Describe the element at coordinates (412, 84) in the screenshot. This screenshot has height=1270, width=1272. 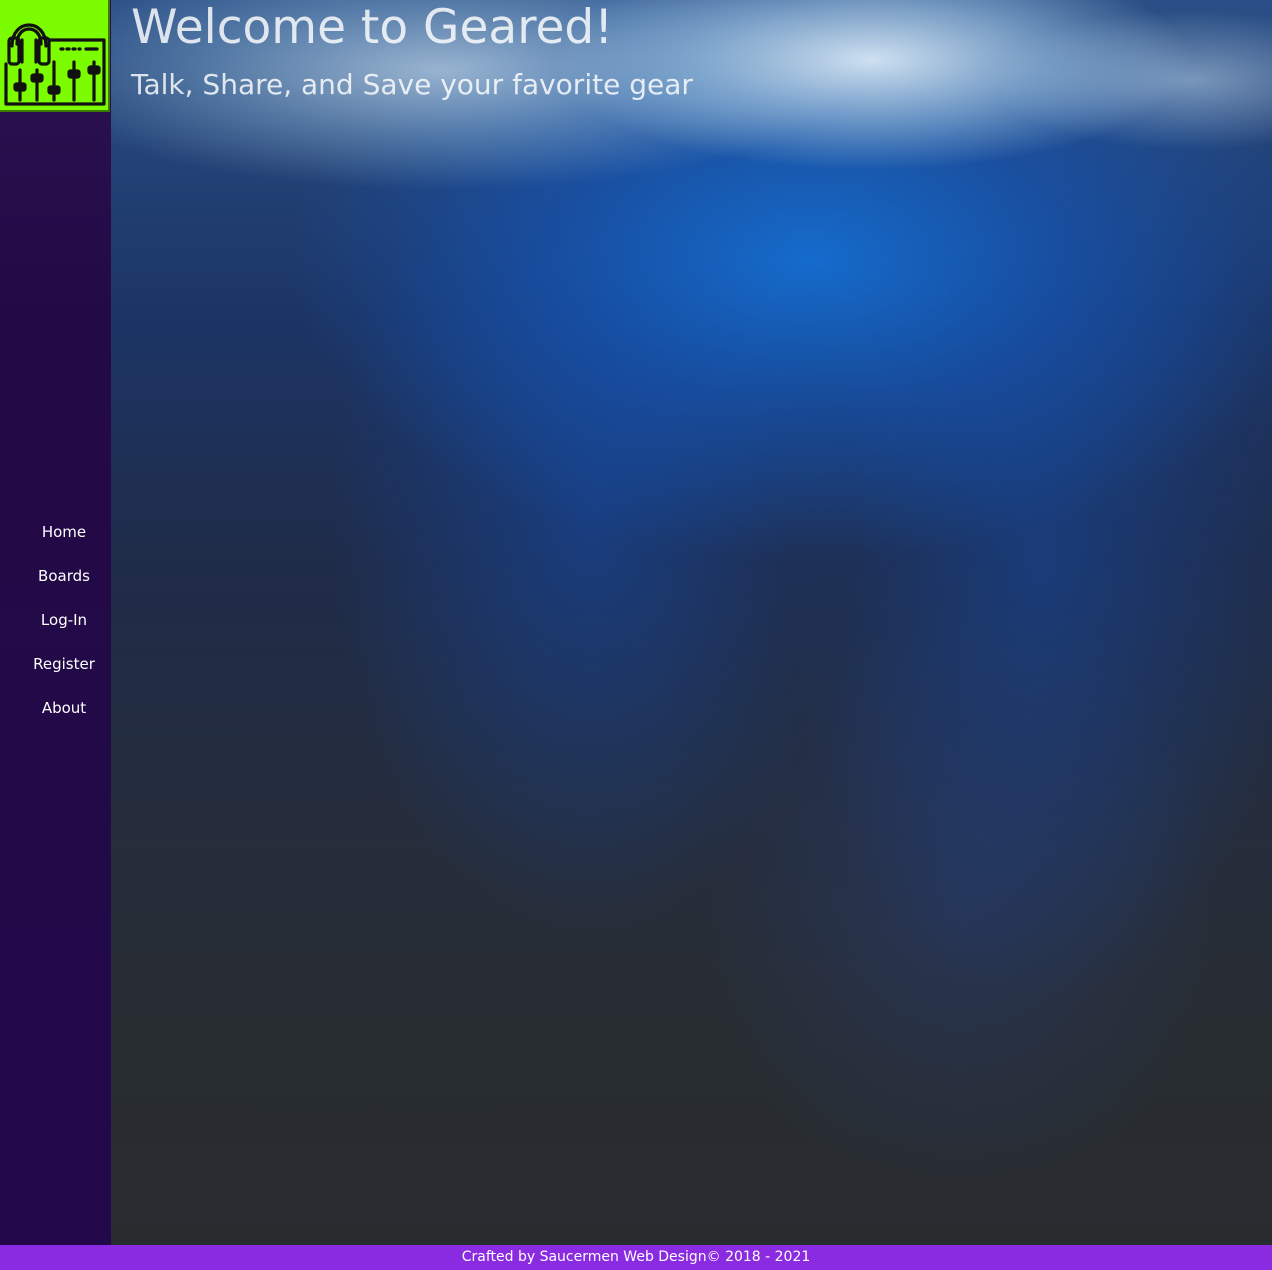
I see `page-subtitle: Talk, Share, and Save your favorite gear` at that location.